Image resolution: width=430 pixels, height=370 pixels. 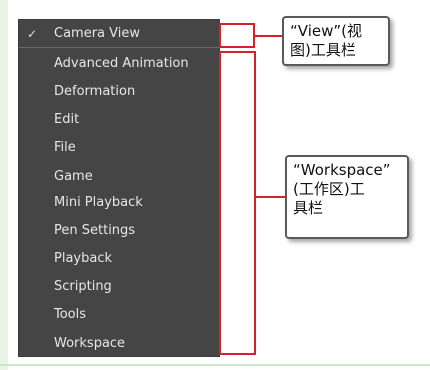 I want to click on menu-item-mini-playback: Mini Playback, so click(x=119, y=203).